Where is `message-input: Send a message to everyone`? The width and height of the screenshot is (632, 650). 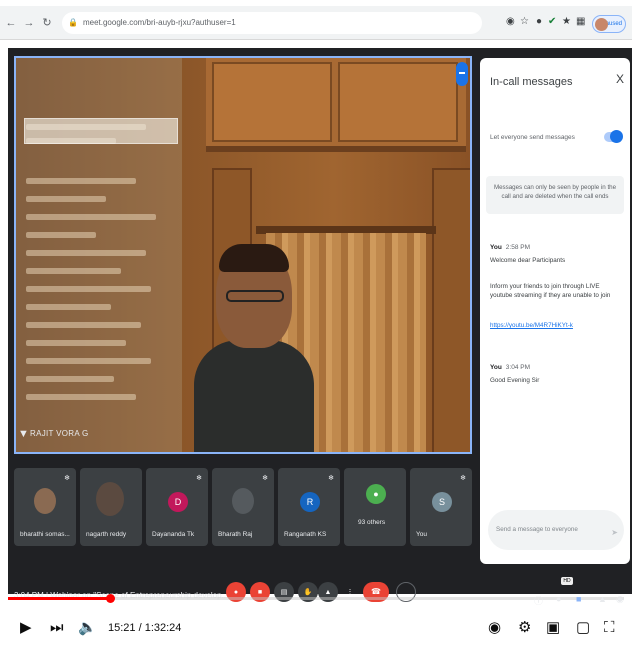 message-input: Send a message to everyone is located at coordinates (556, 530).